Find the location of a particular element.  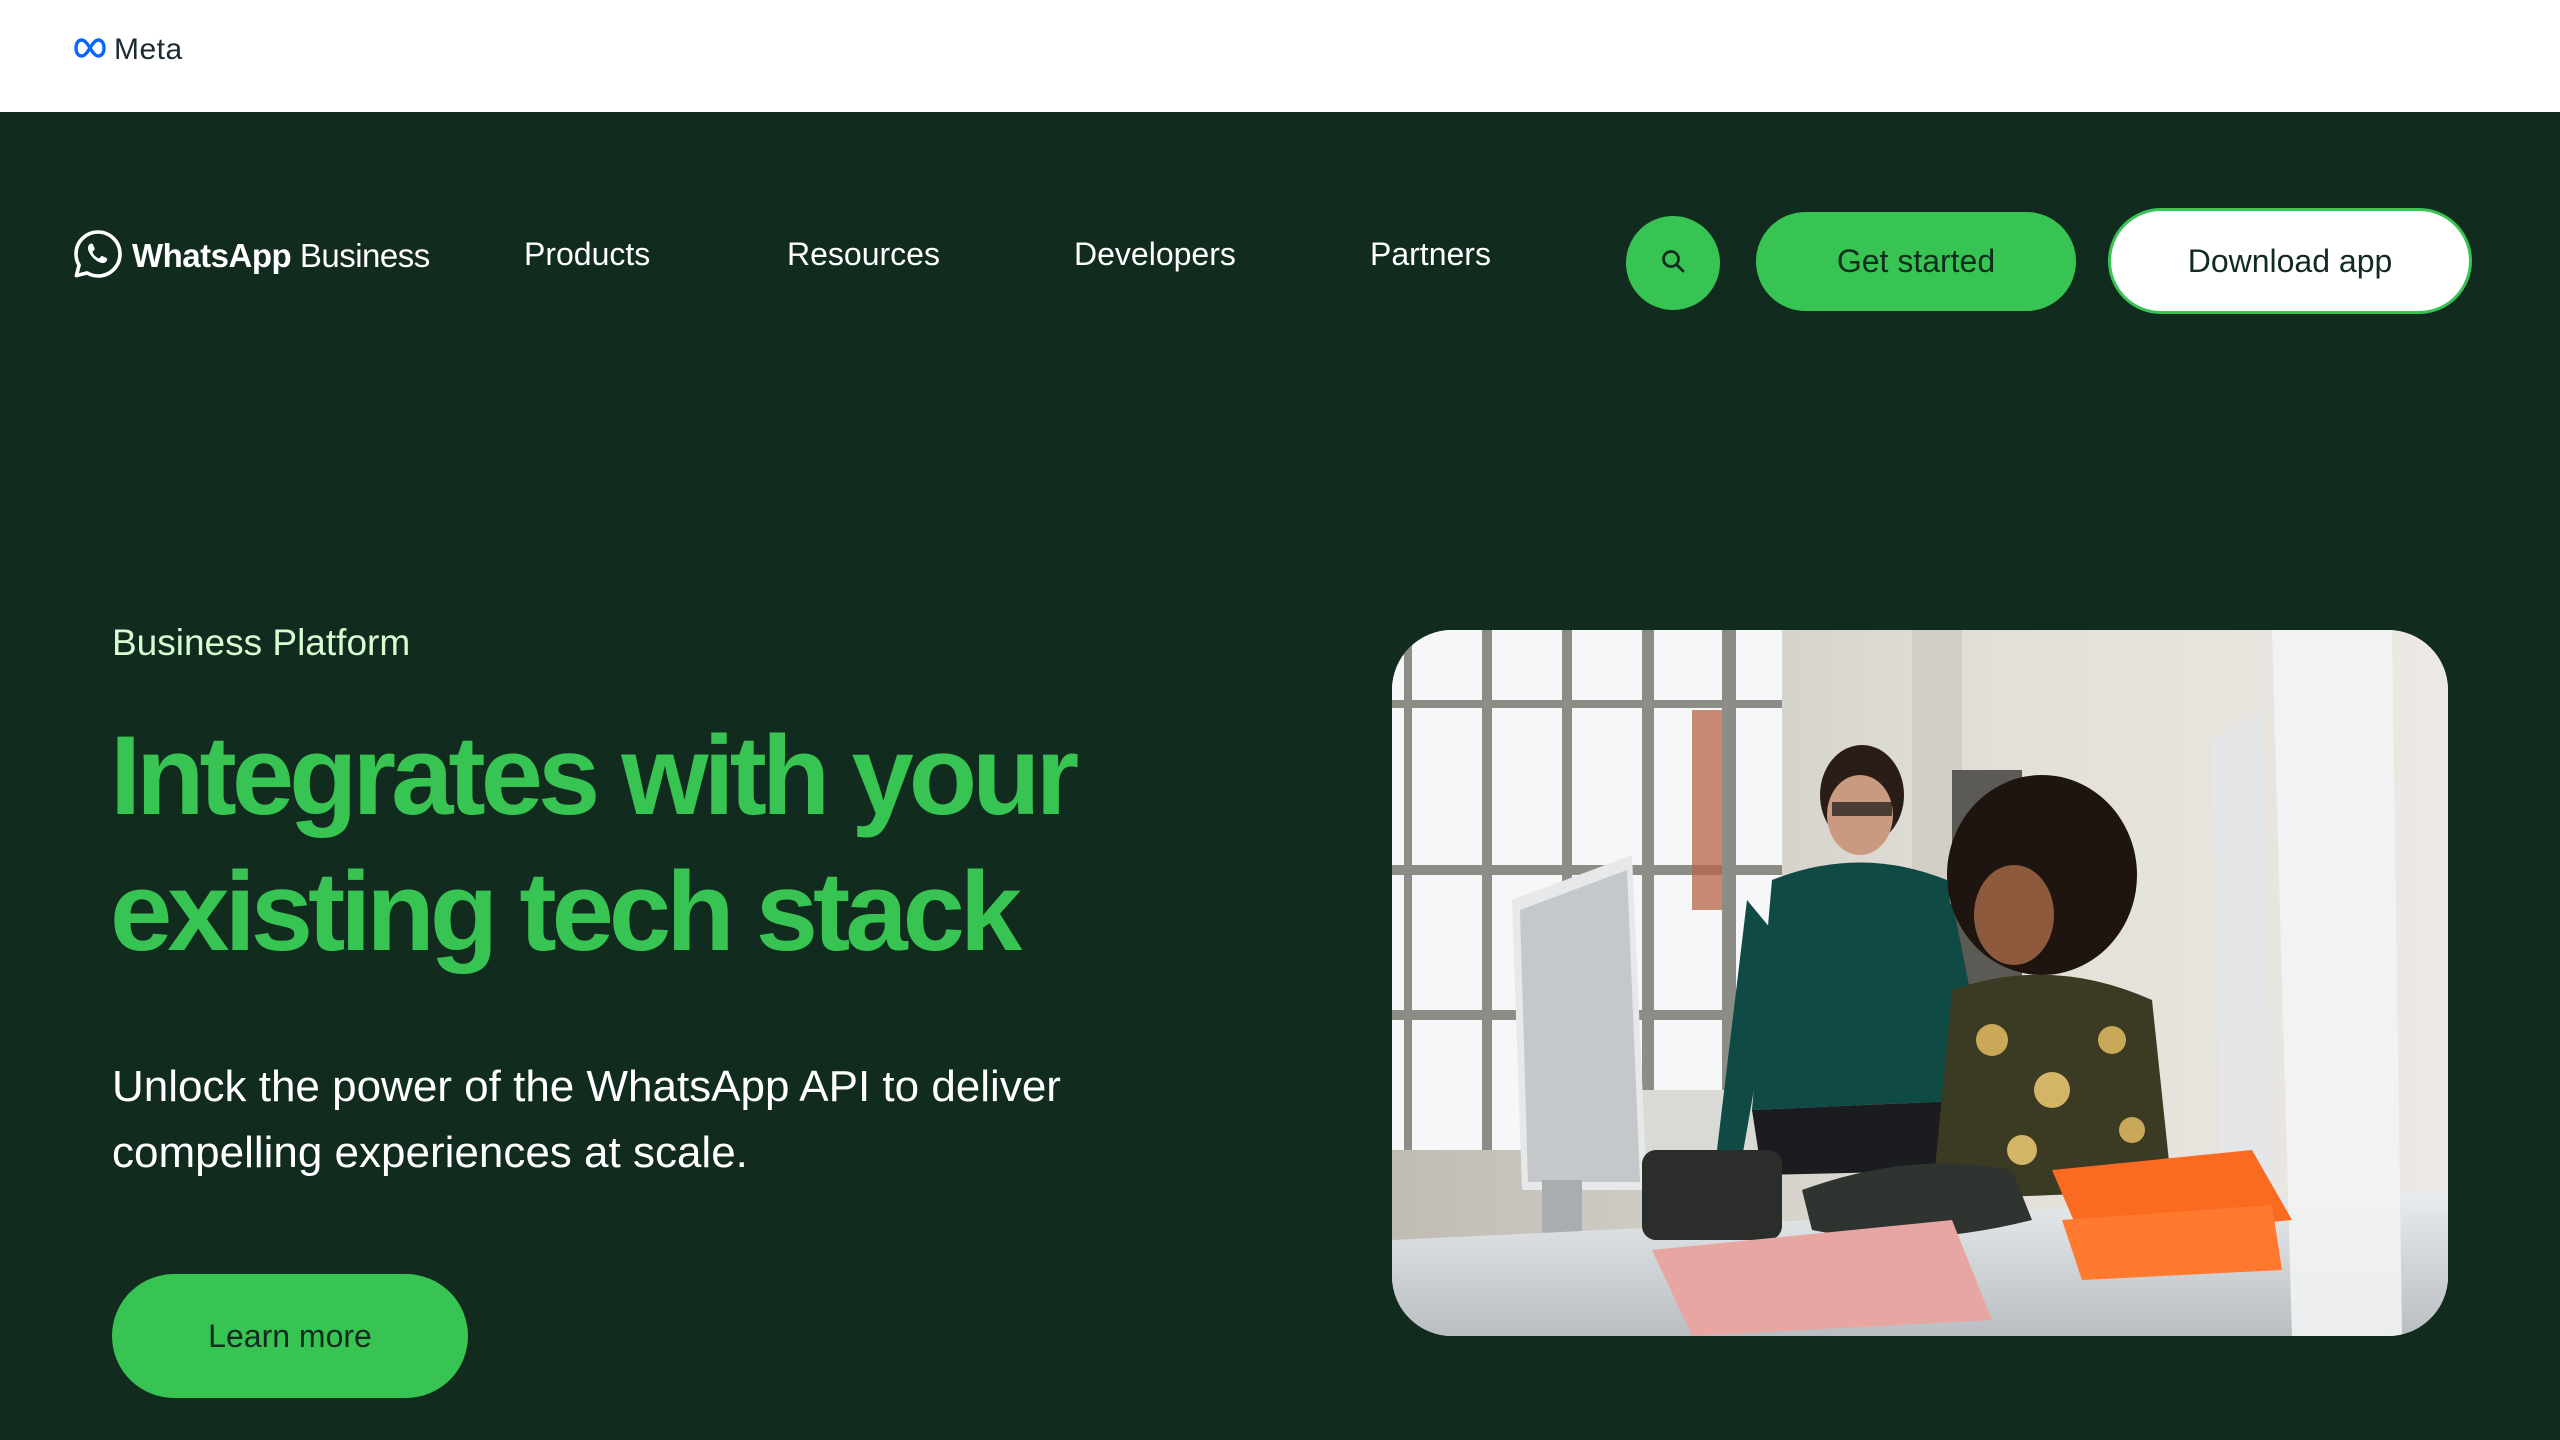

whatsapp-business-logo: WhatsApp Business is located at coordinates (251, 256).